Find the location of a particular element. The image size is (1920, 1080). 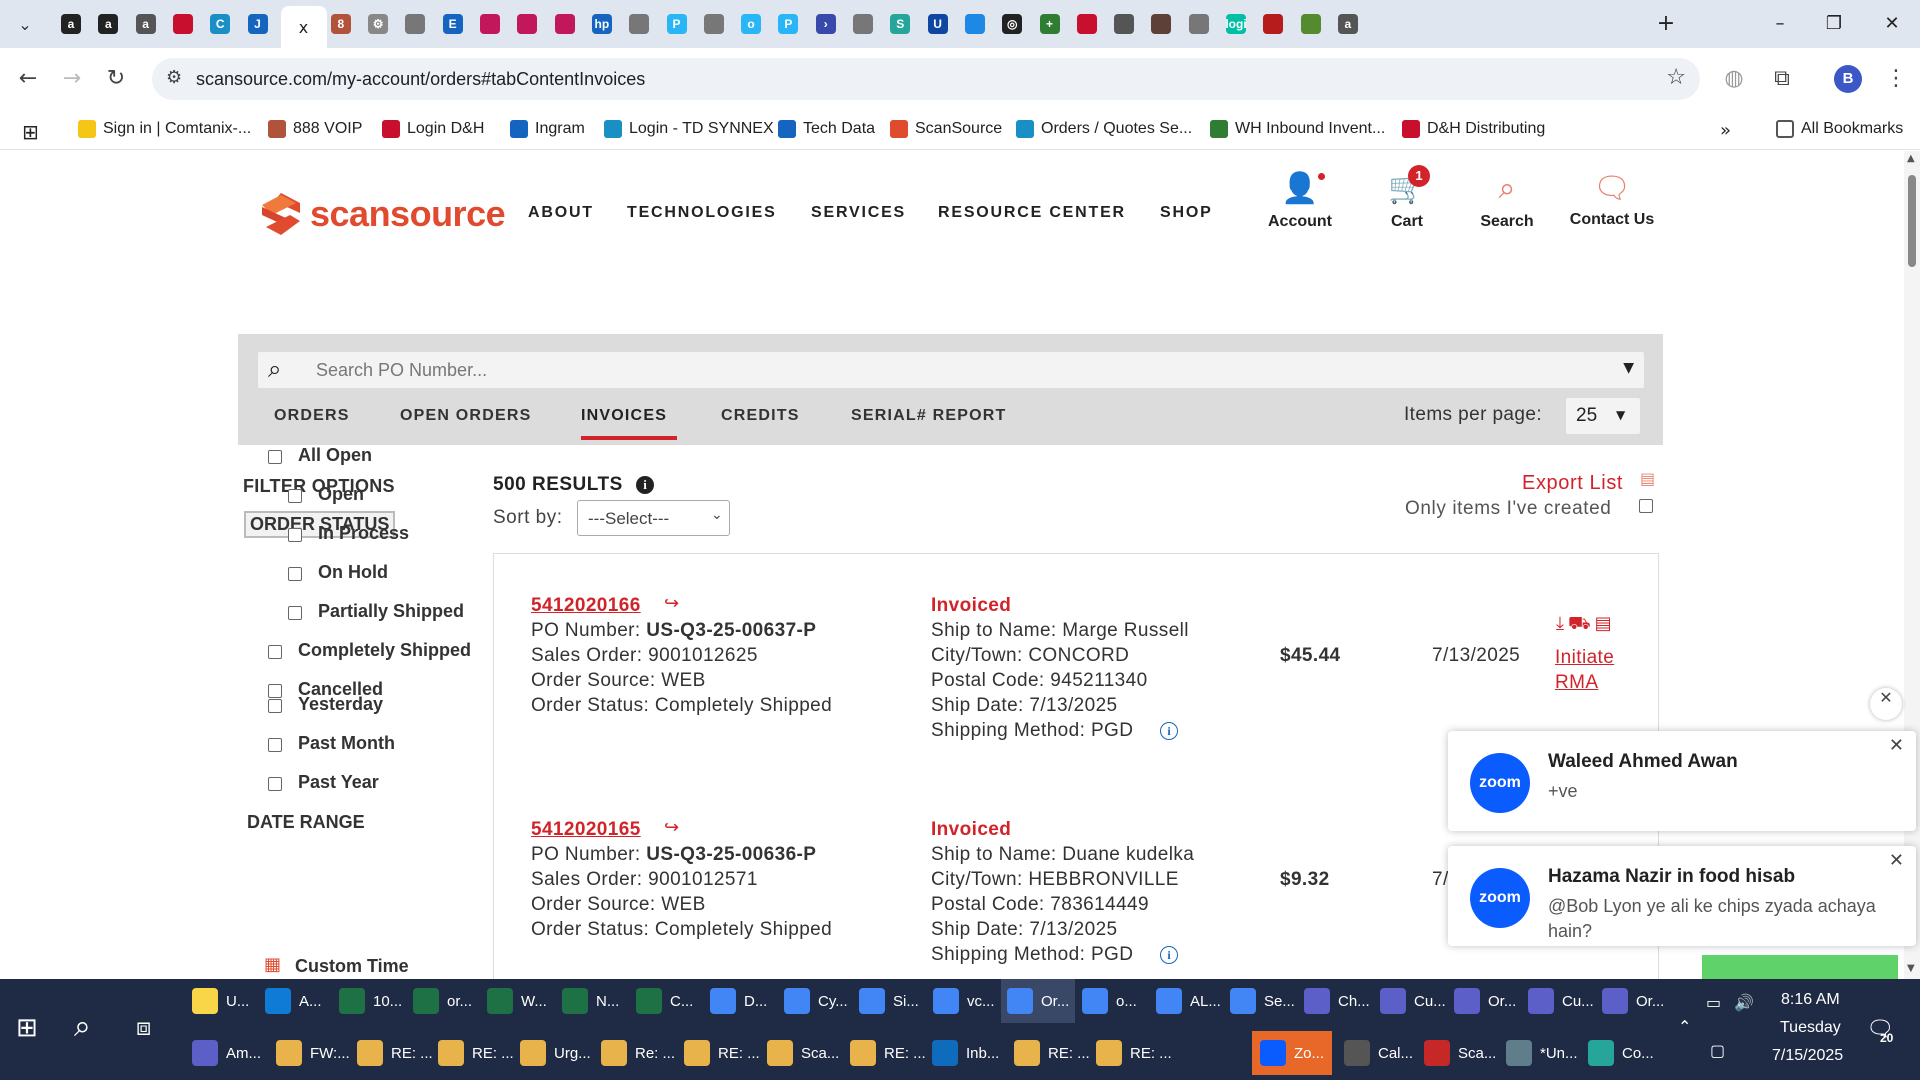

caret-down-icon: ▼ is located at coordinates (1628, 368).